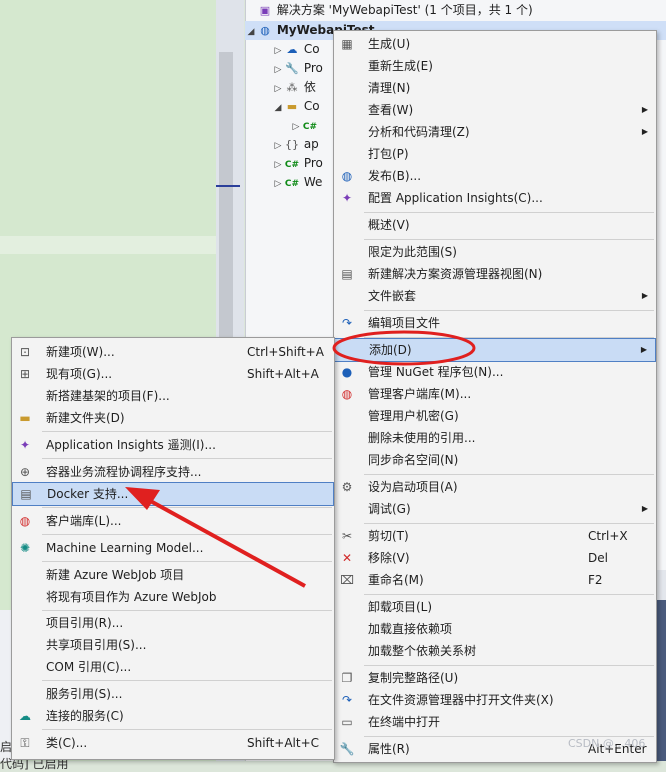  I want to click on menu-load-direct-deps: 加载直接依赖项, so click(495, 629).